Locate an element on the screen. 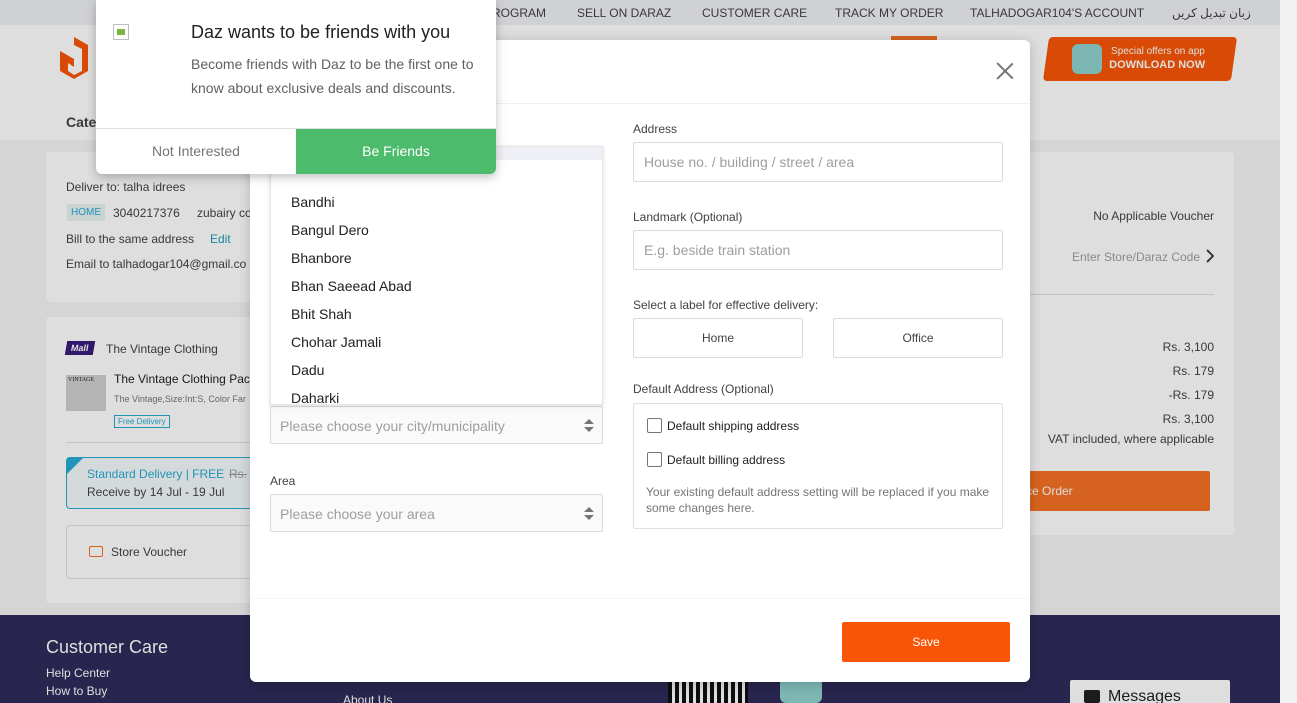 The width and height of the screenshot is (1297, 703). label-office-button: Office is located at coordinates (918, 338).